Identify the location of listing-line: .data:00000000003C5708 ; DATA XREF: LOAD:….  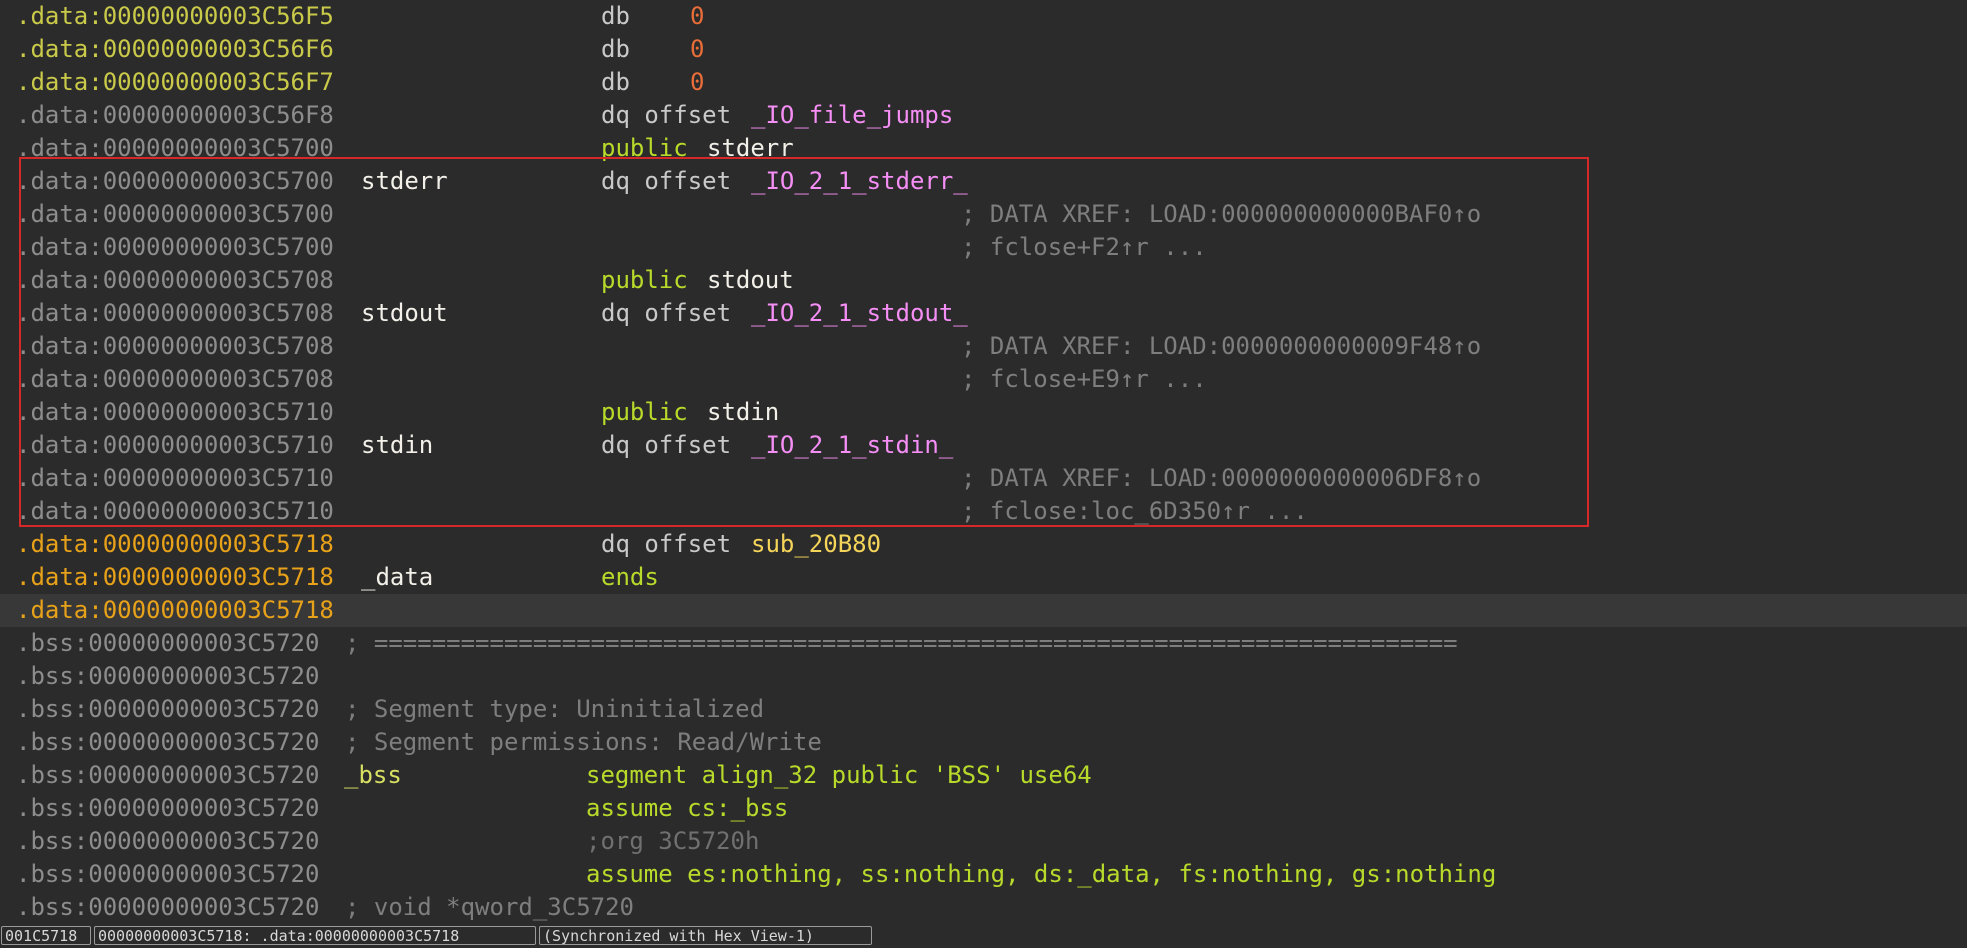
(983, 346).